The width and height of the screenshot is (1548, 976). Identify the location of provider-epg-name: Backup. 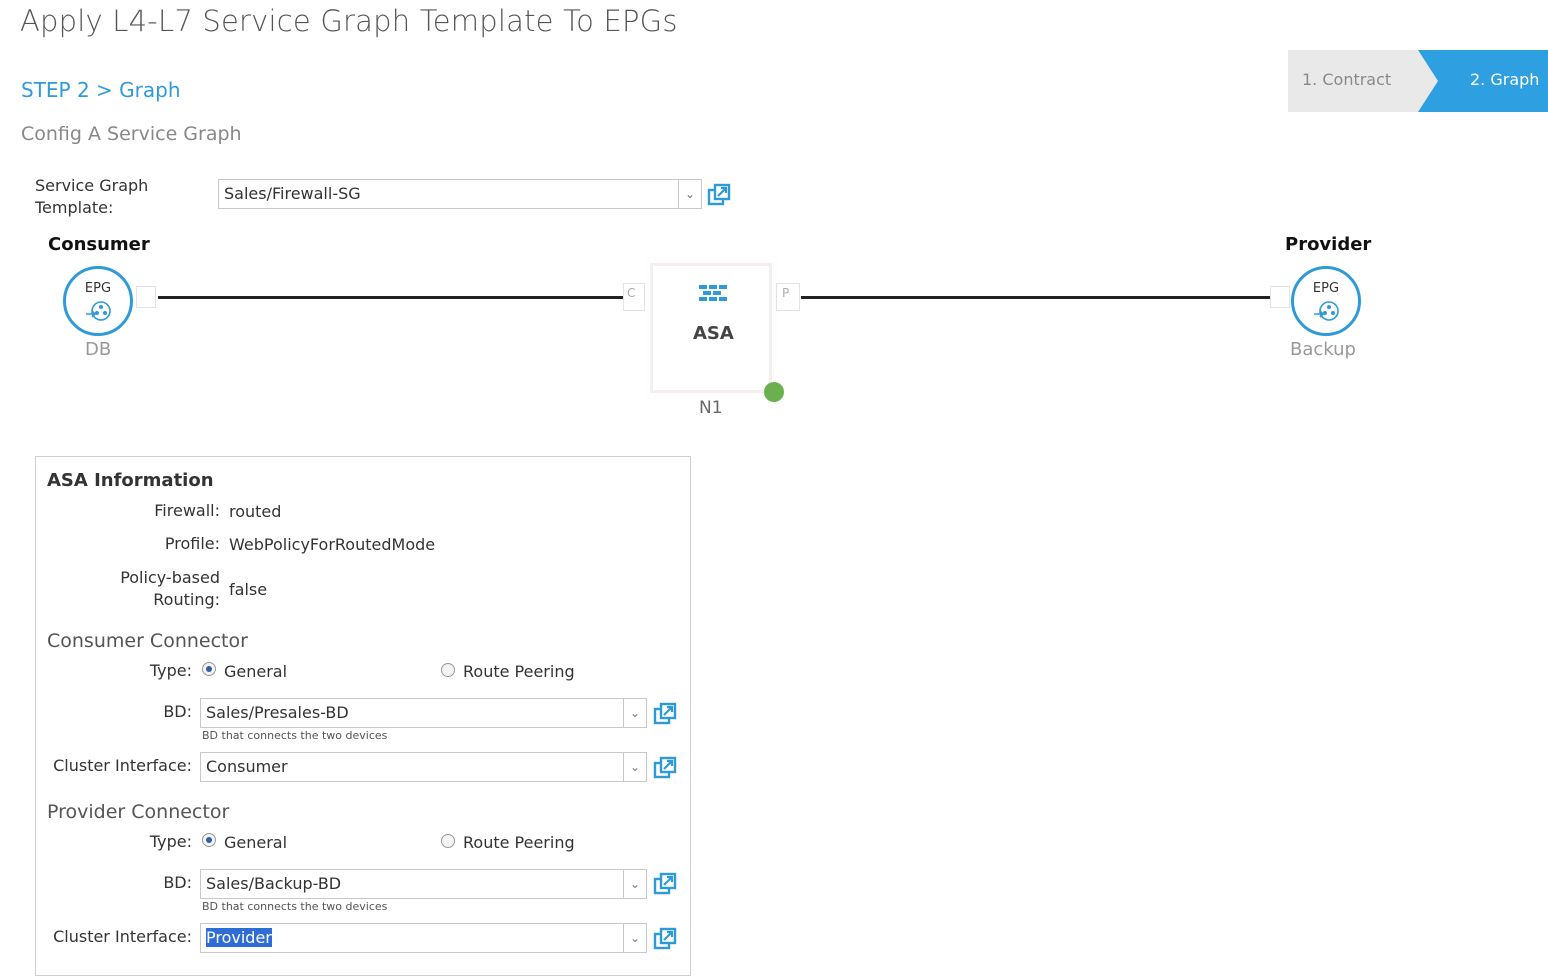
(1323, 349).